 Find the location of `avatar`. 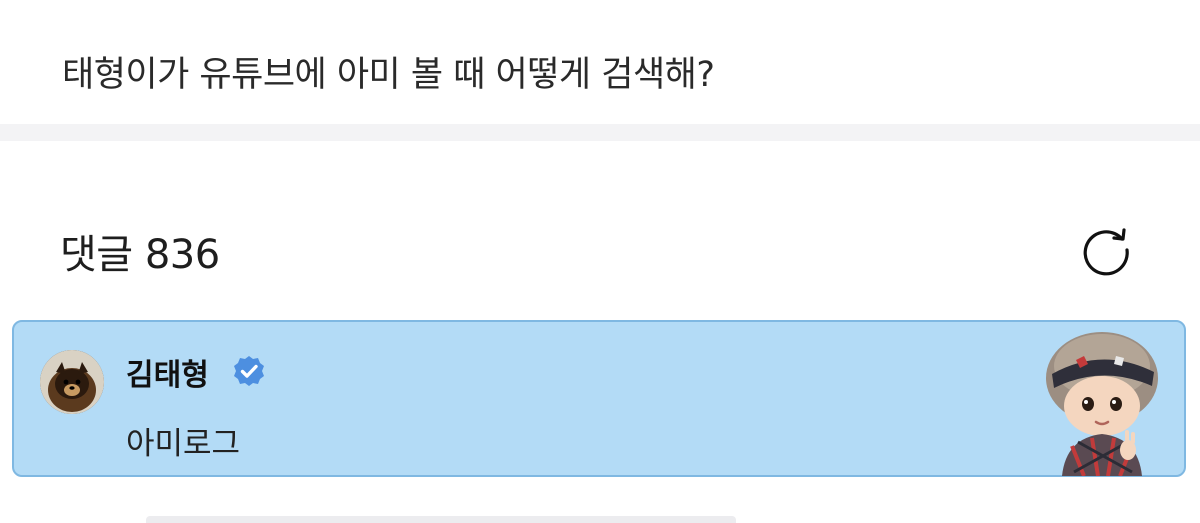

avatar is located at coordinates (72, 382).